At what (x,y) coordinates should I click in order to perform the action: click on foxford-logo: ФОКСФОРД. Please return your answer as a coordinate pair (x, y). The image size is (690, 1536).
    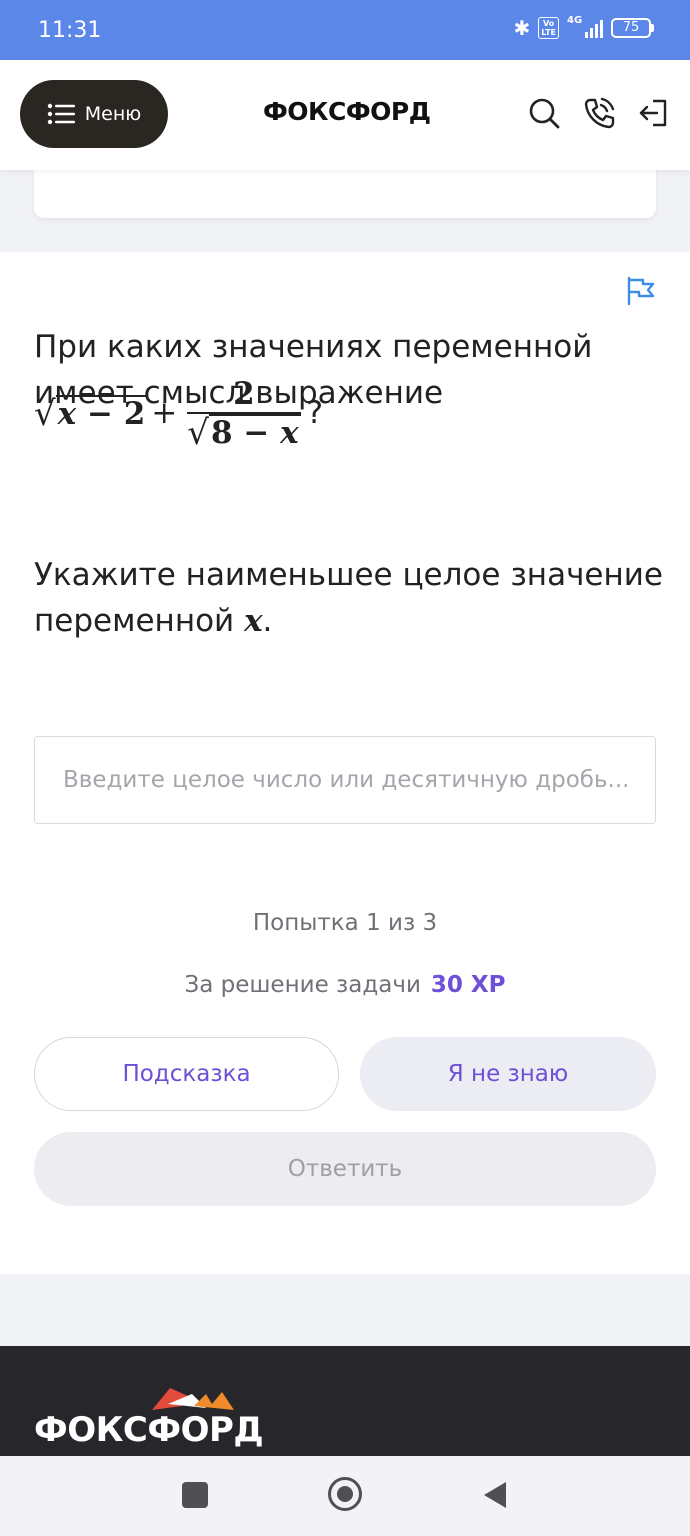
    Looking at the image, I should click on (347, 111).